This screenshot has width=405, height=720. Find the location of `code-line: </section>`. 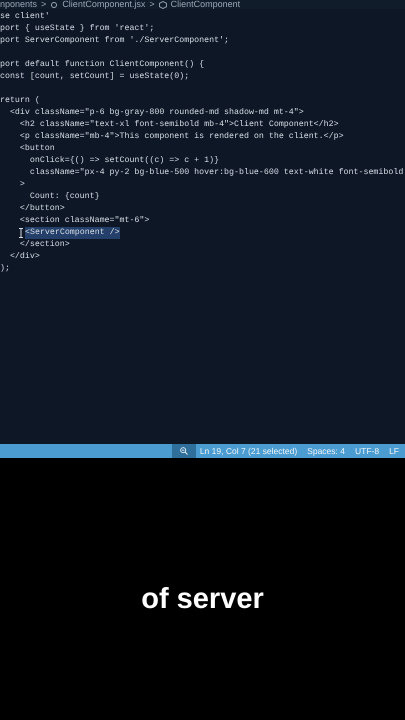

code-line: </section> is located at coordinates (44, 244).